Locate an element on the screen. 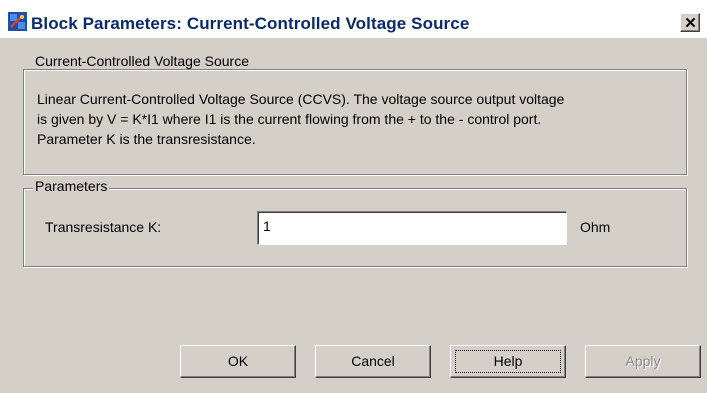  help-button: Help is located at coordinates (508, 361).